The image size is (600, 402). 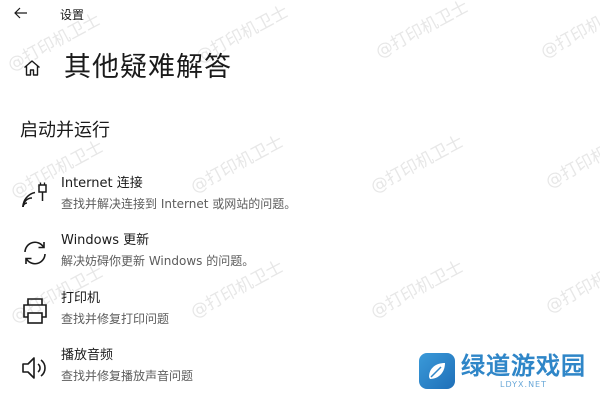 I want to click on page-header: 其他疑难解答, so click(x=126, y=68).